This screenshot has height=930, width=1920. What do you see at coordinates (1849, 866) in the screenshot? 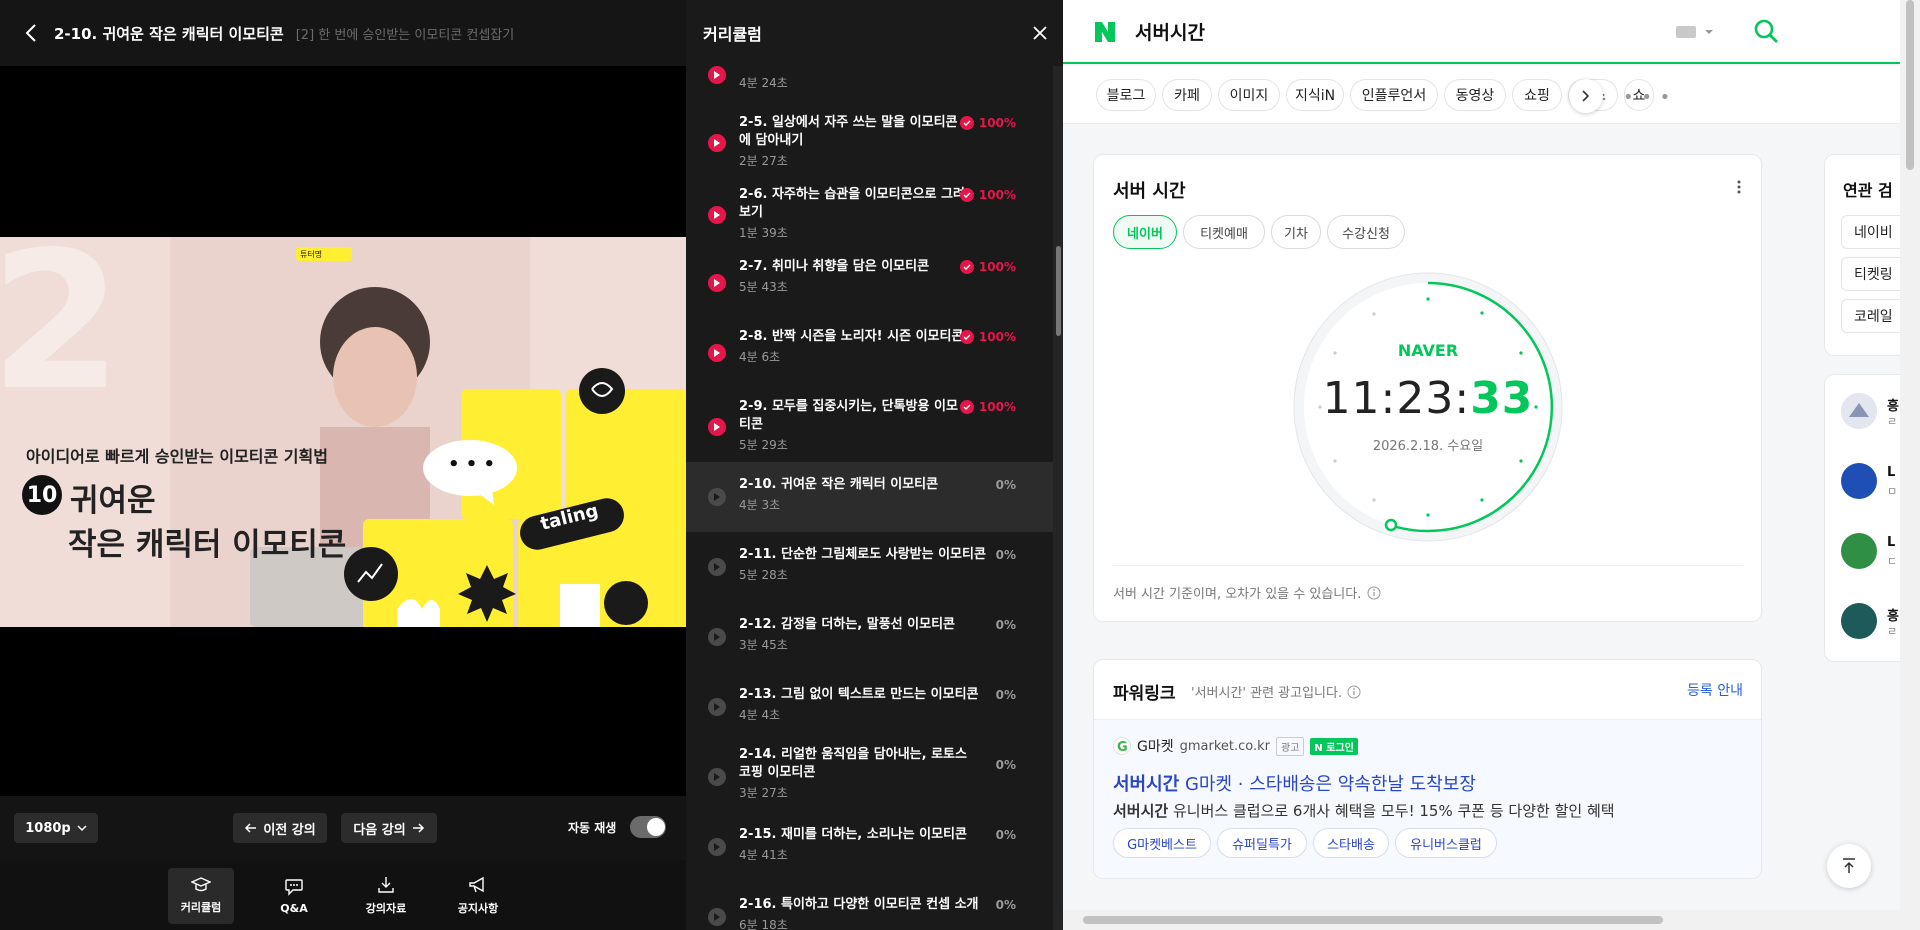
I see `scroll-to-top-button` at bounding box center [1849, 866].